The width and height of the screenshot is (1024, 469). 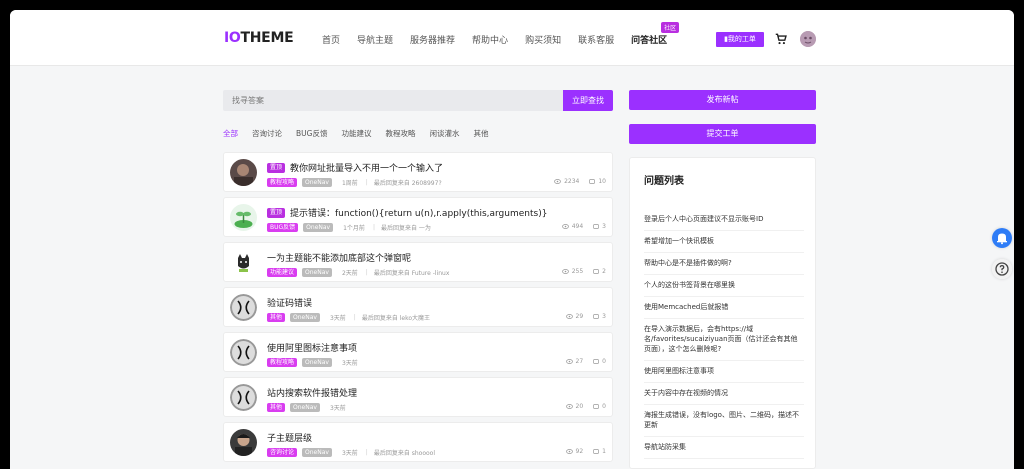 I want to click on nav-item-nav-theme: 导航主题, so click(x=375, y=39).